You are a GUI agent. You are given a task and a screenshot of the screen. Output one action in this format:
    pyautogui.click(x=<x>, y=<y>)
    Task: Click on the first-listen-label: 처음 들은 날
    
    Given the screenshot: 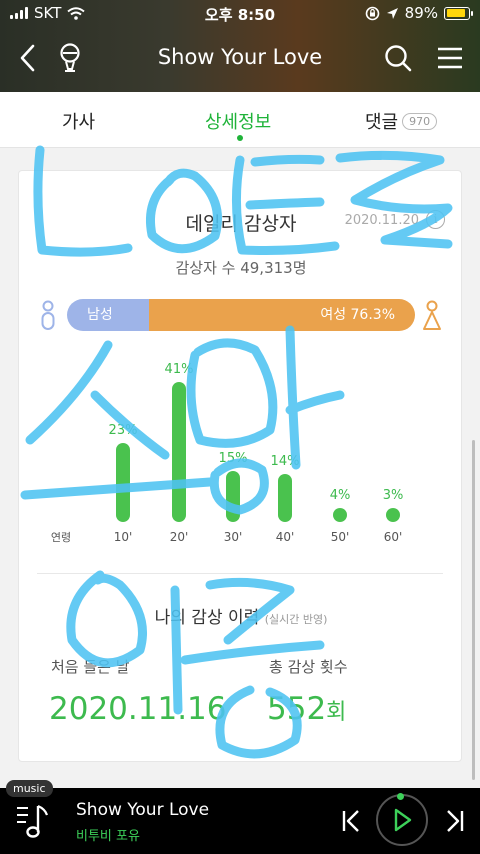 What is the action you would take?
    pyautogui.click(x=90, y=667)
    